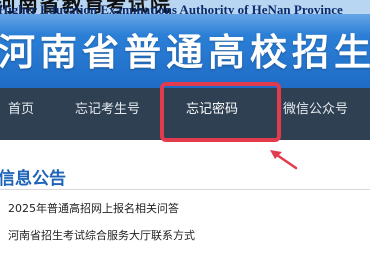  Describe the element at coordinates (33, 179) in the screenshot. I see `announcements-title: 信息公告` at that location.